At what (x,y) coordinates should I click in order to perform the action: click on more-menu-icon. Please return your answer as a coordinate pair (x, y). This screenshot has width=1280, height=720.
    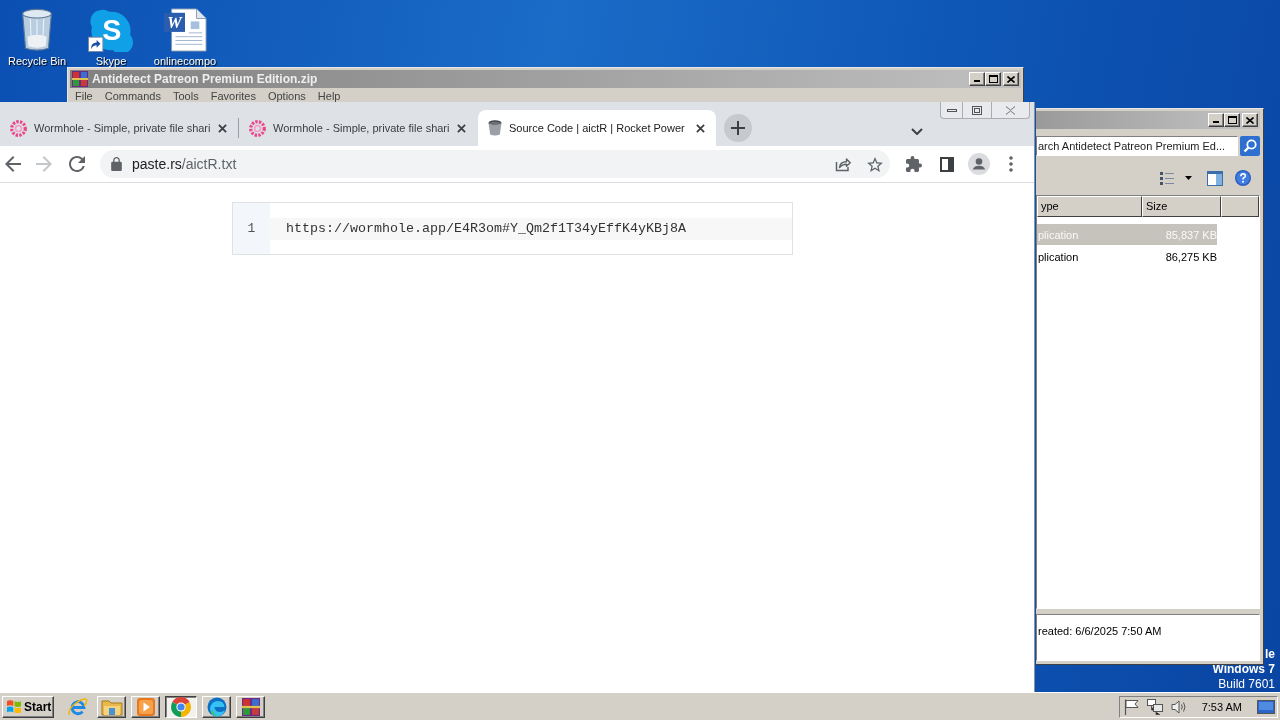
    Looking at the image, I should click on (1011, 164).